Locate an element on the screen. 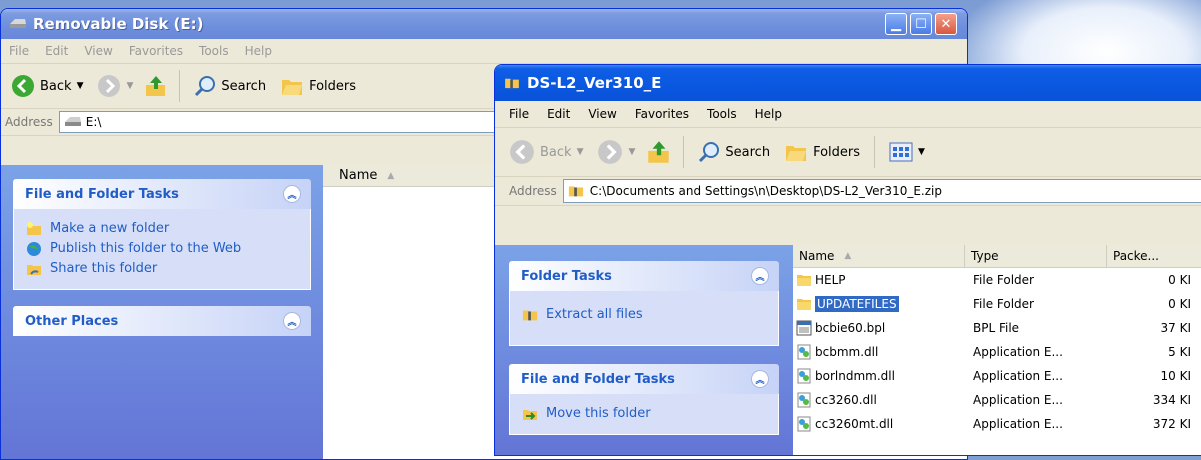  file-row: borlndmm.dll Application E... 10 KI is located at coordinates (997, 376).